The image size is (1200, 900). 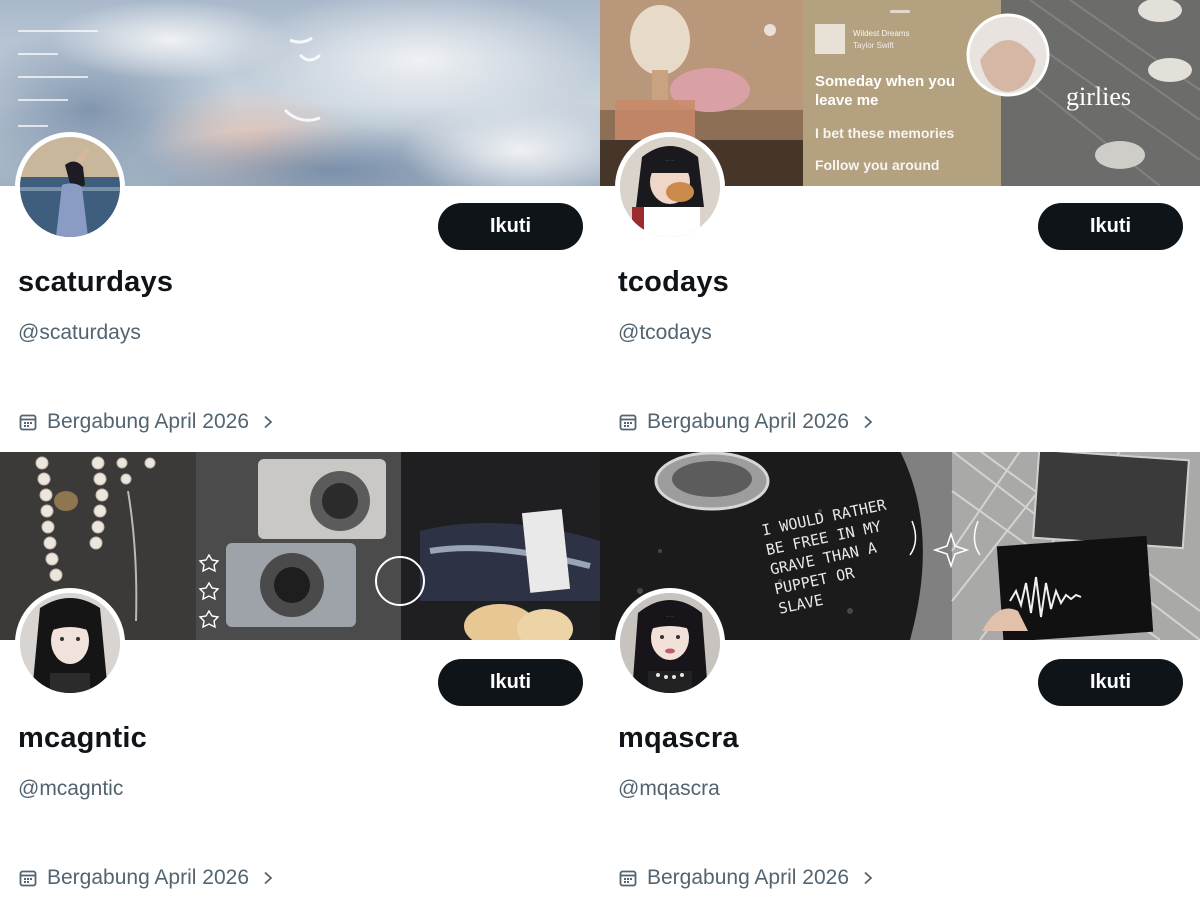 What do you see at coordinates (1098, 96) in the screenshot?
I see `banner-caption: girlies` at bounding box center [1098, 96].